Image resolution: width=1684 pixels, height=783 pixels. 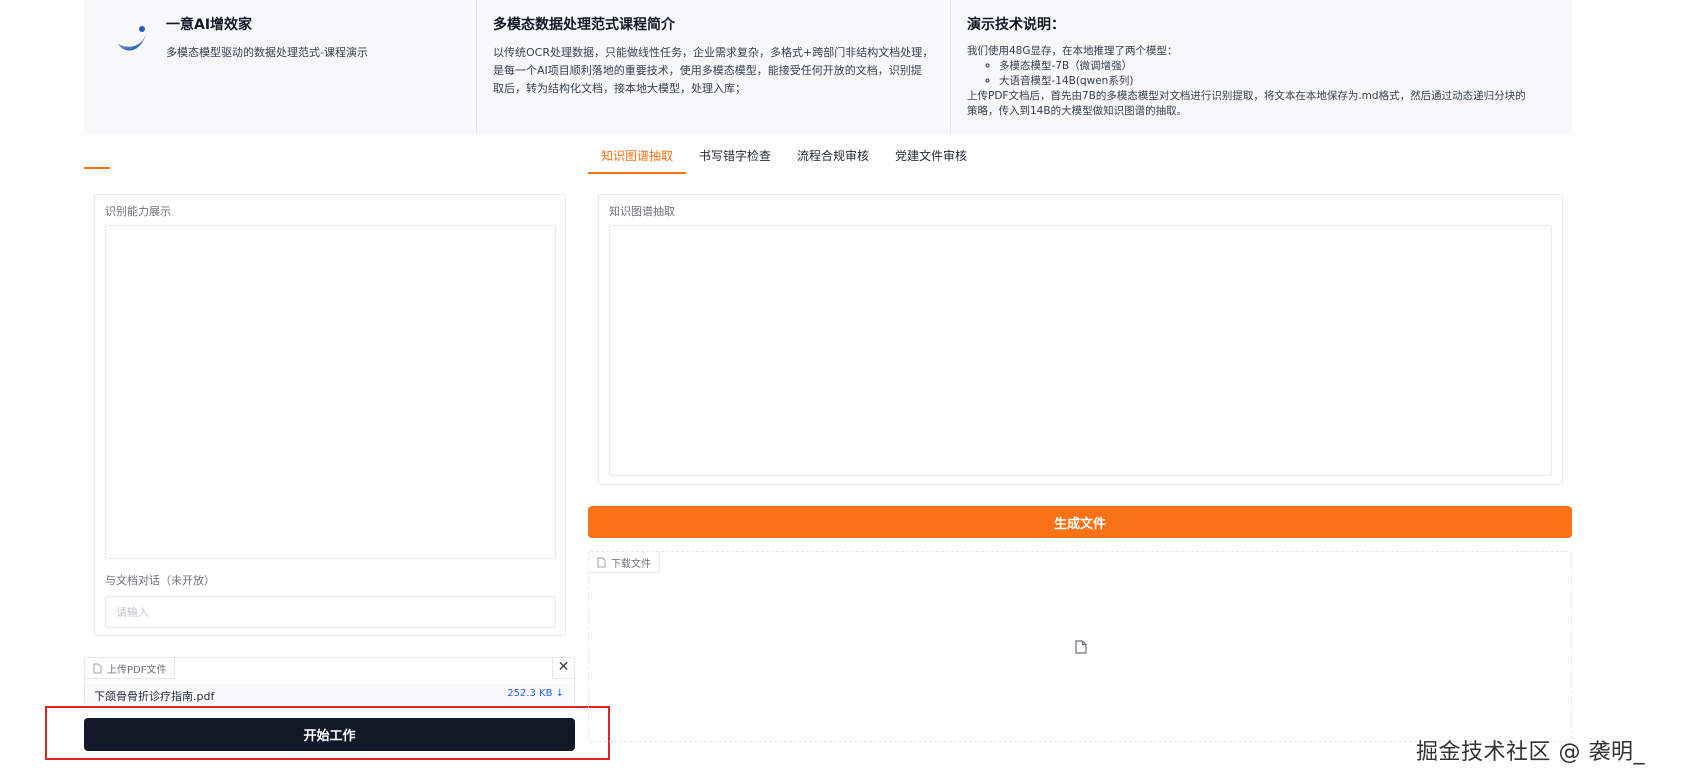 I want to click on watermark: 掘金技术社区 @ 袭明_, so click(x=1530, y=752).